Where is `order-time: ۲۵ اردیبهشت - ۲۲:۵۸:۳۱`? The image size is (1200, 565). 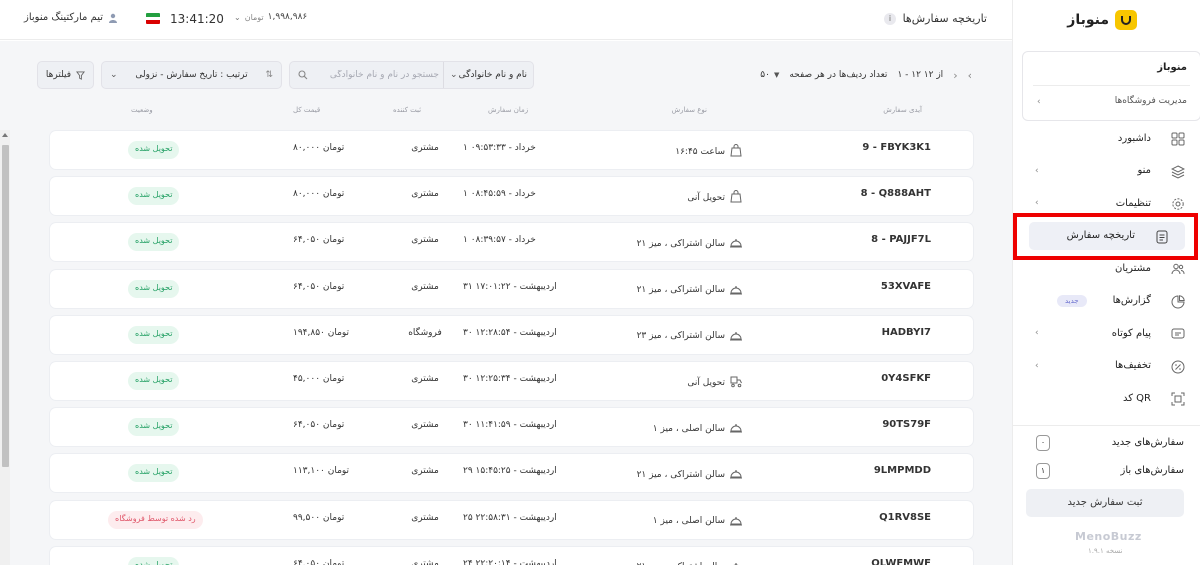 order-time: ۲۵ اردیبهشت - ۲۲:۵۸:۳۱ is located at coordinates (510, 517).